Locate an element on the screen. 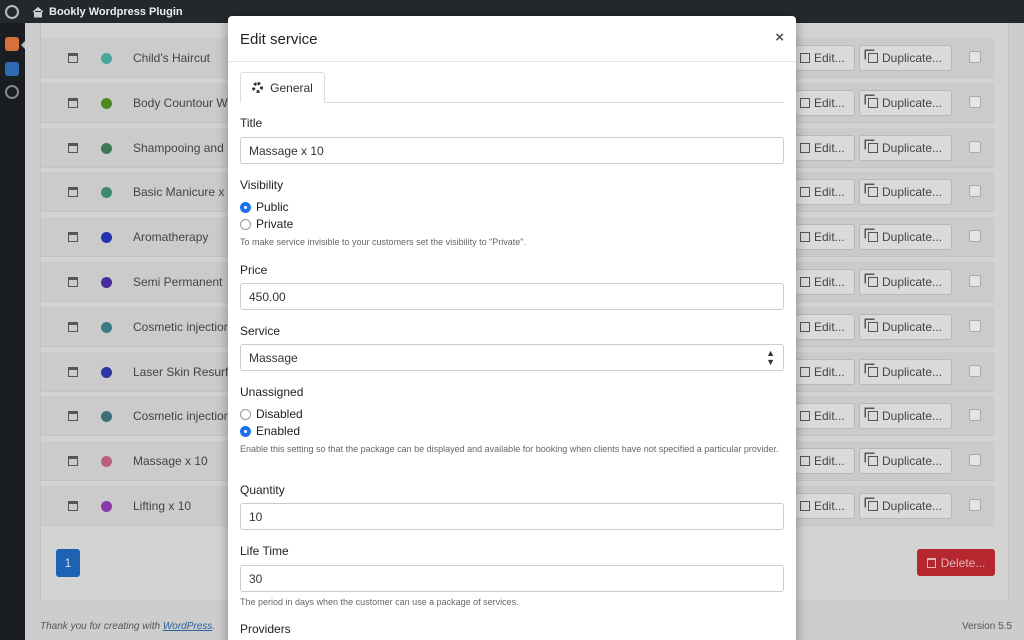  radio-unchecked-icon is located at coordinates (245, 414).